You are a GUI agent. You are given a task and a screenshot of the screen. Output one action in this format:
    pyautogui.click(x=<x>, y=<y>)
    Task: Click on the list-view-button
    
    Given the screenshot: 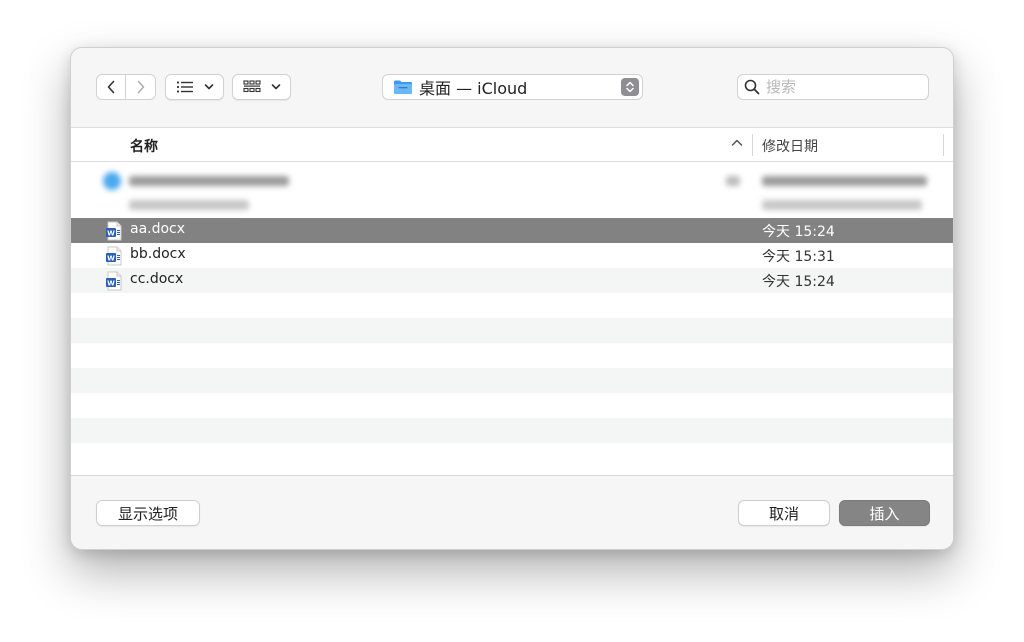 What is the action you would take?
    pyautogui.click(x=194, y=87)
    